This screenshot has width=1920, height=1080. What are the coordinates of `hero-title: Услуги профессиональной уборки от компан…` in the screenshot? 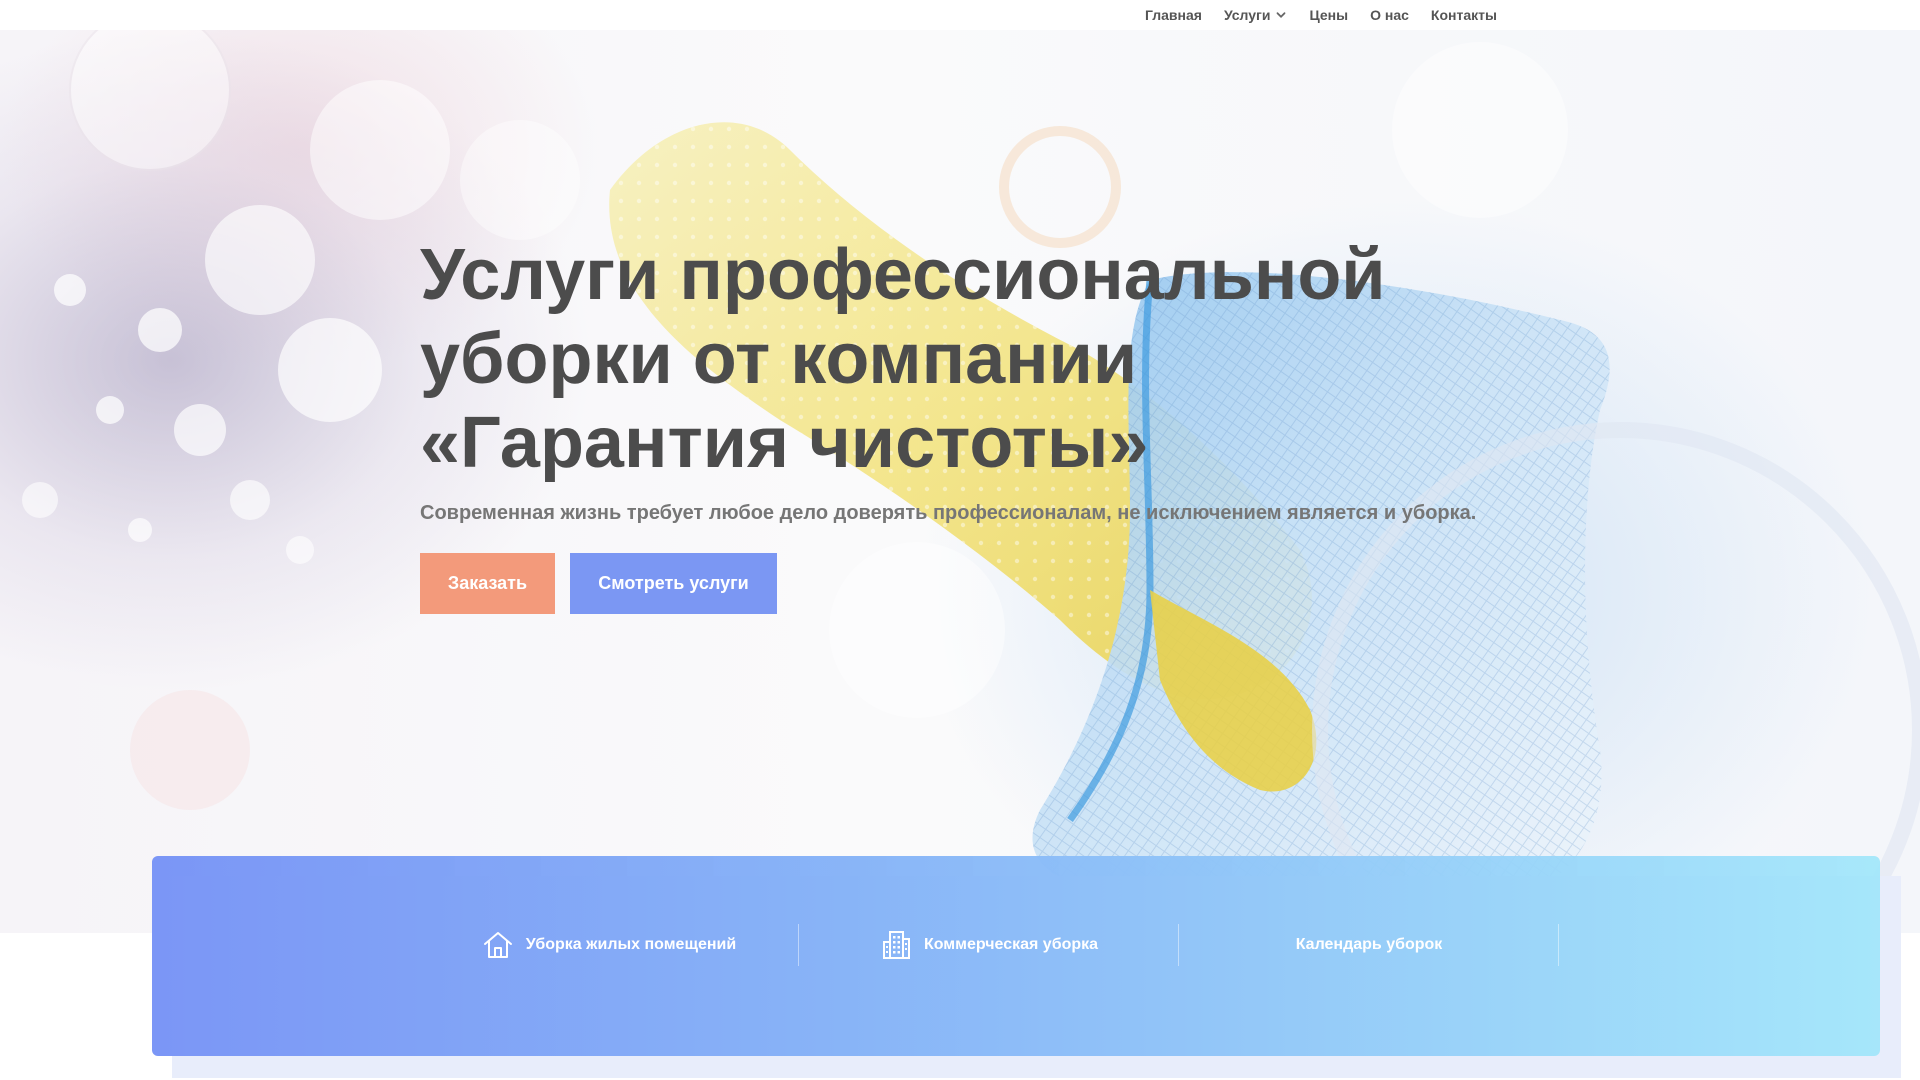 It's located at (903, 359).